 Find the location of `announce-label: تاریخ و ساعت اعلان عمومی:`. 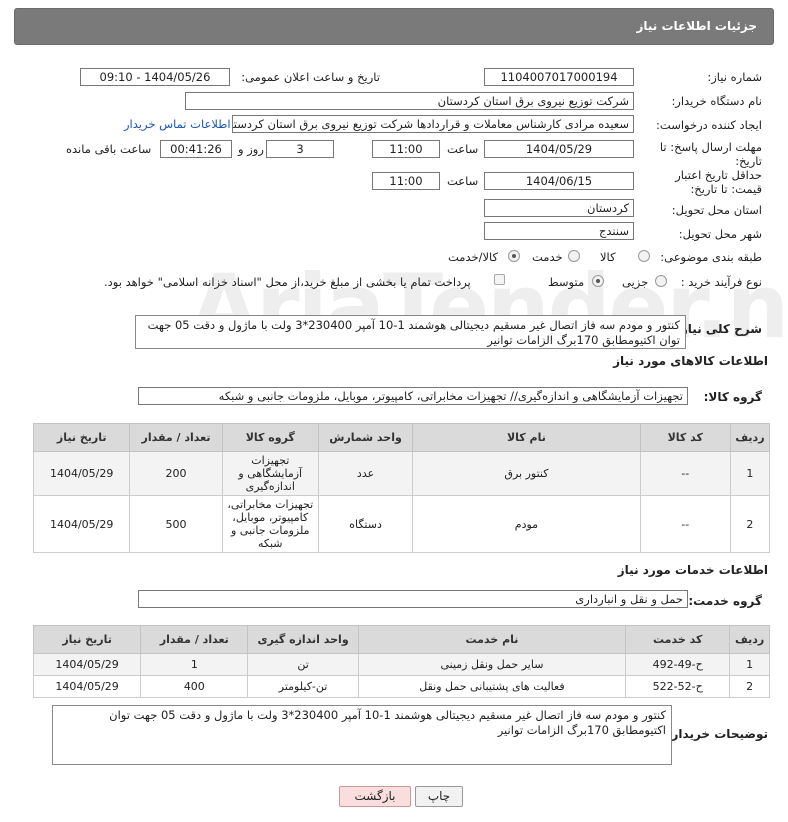

announce-label: تاریخ و ساعت اعلان عمومی: is located at coordinates (310, 77).